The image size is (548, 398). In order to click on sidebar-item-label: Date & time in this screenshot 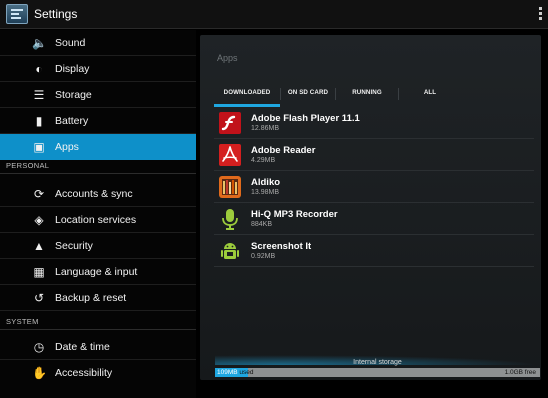, I will do `click(82, 347)`.